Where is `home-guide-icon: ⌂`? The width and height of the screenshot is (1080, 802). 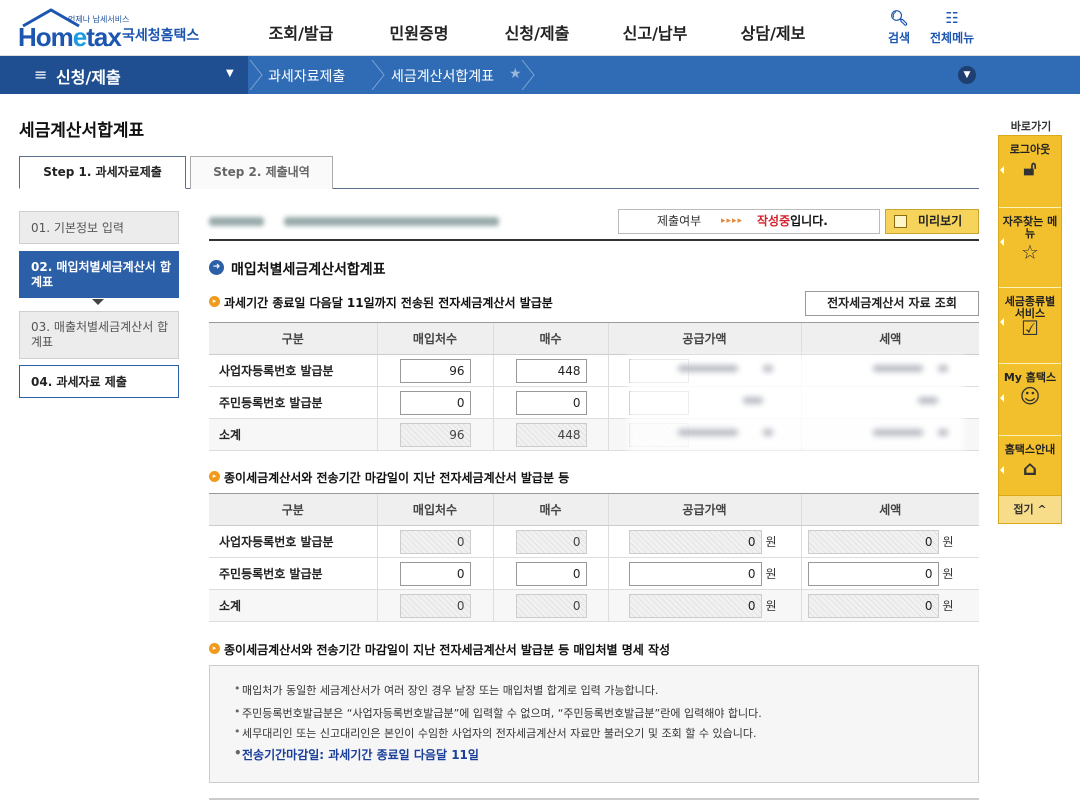
home-guide-icon: ⌂ is located at coordinates (1030, 468).